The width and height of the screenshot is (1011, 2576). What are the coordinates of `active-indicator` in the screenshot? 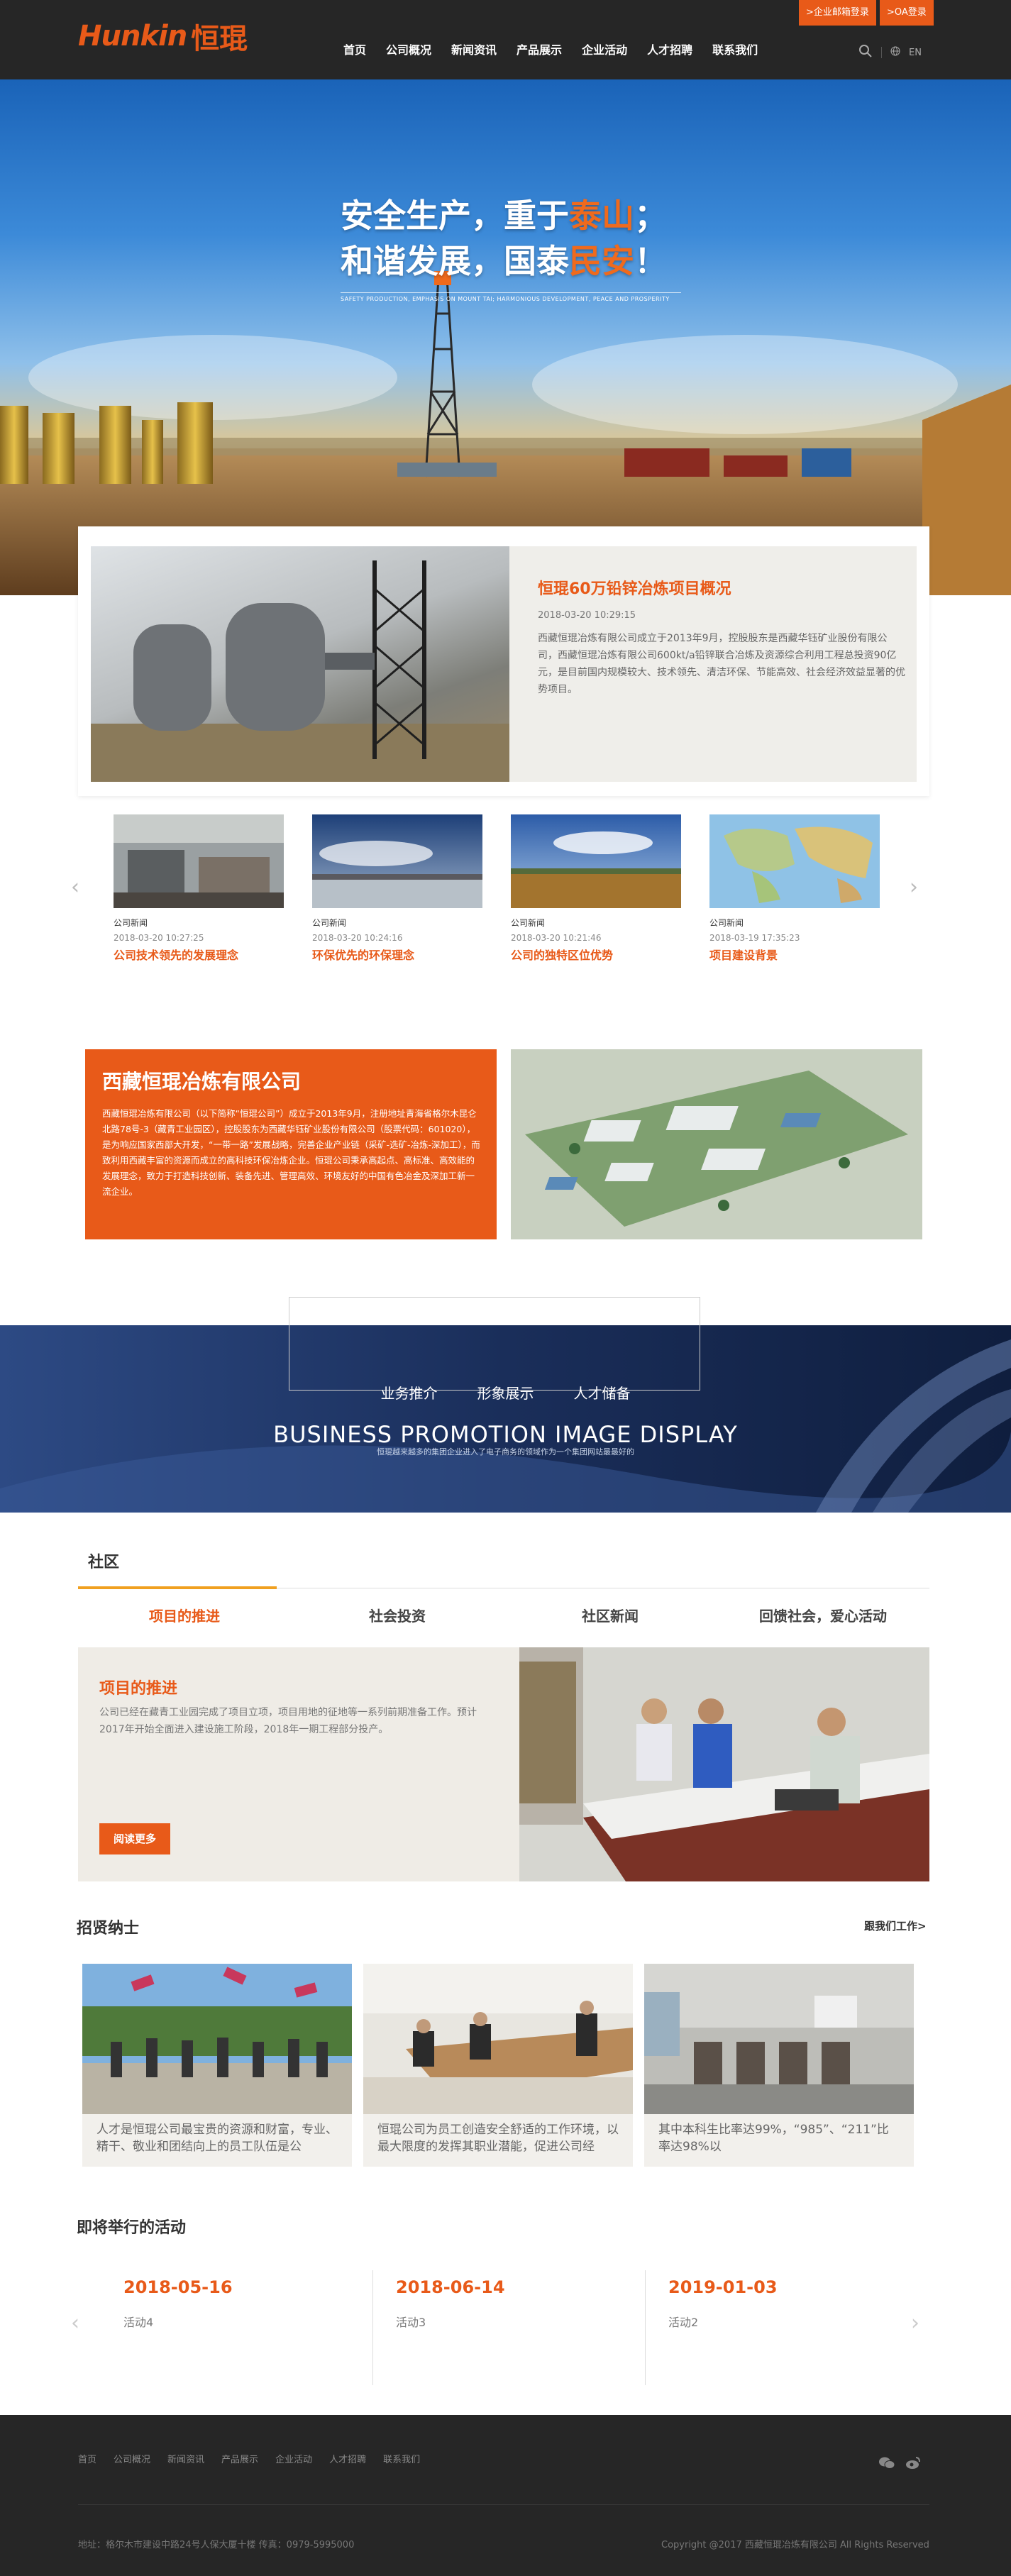 It's located at (177, 1587).